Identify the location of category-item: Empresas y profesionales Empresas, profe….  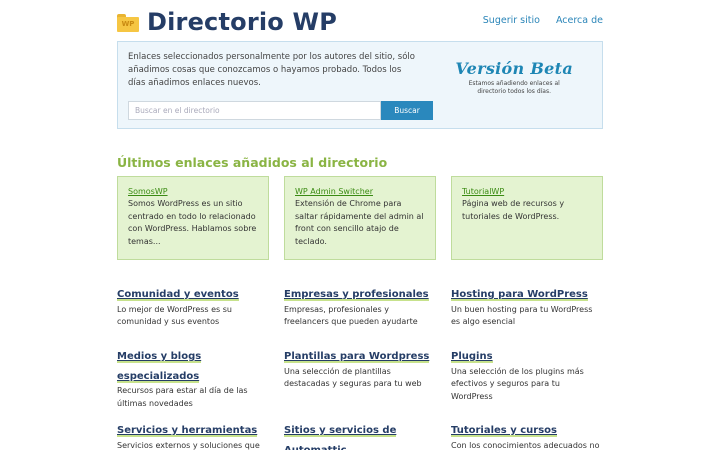
(360, 305).